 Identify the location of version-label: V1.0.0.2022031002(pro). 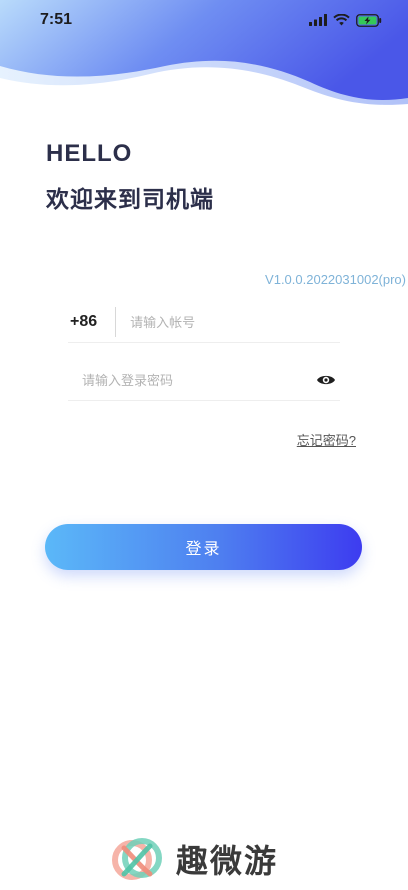
(335, 279).